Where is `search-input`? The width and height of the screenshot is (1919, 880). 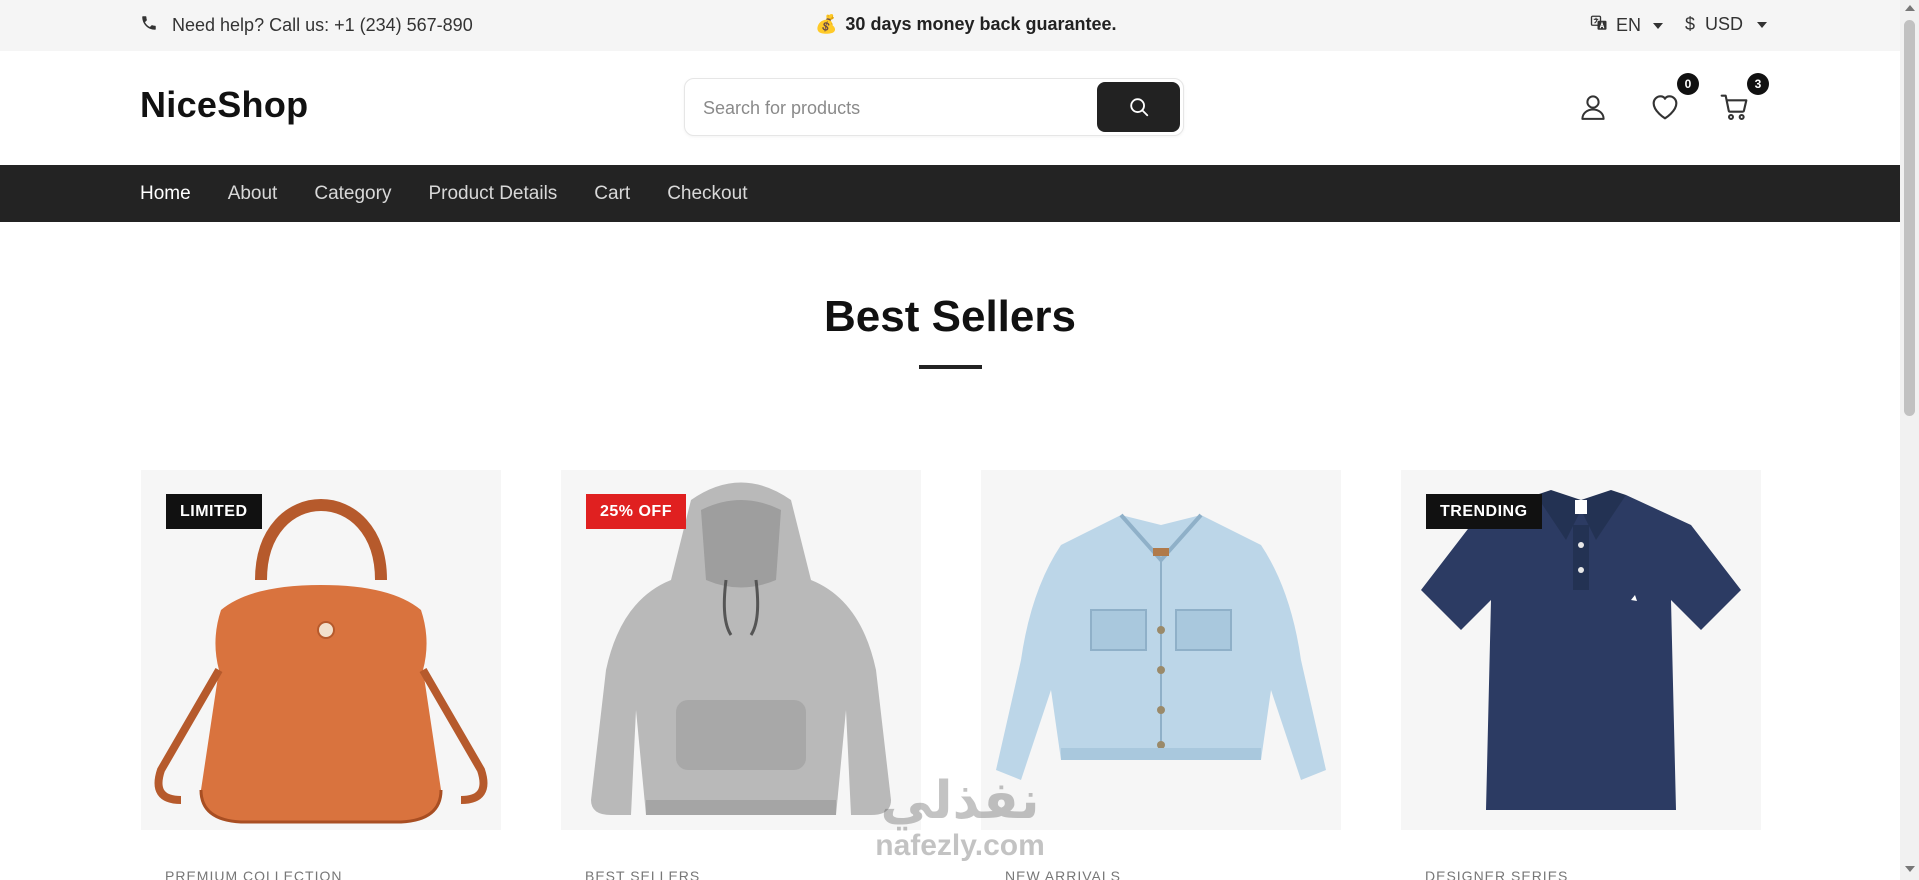 search-input is located at coordinates (893, 108).